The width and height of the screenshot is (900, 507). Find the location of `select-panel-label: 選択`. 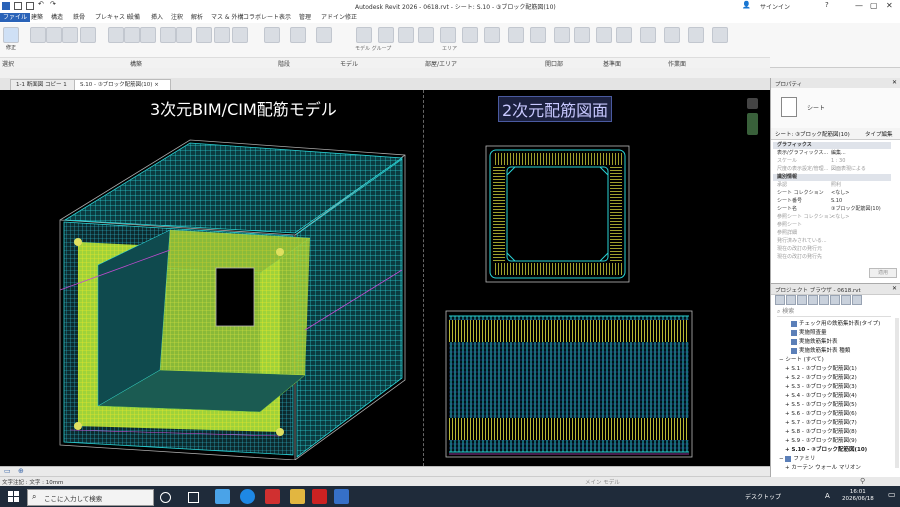

select-panel-label: 選択 is located at coordinates (8, 63).